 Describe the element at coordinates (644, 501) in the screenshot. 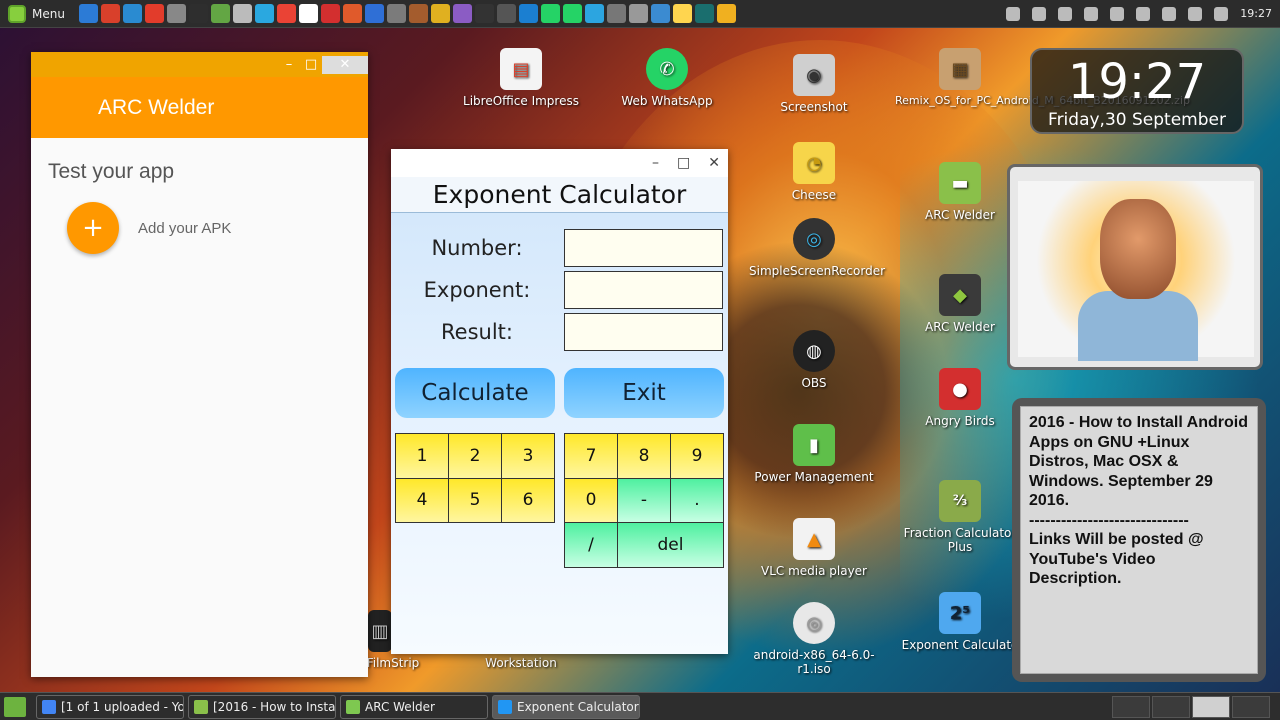

I see `key-minus: -` at that location.